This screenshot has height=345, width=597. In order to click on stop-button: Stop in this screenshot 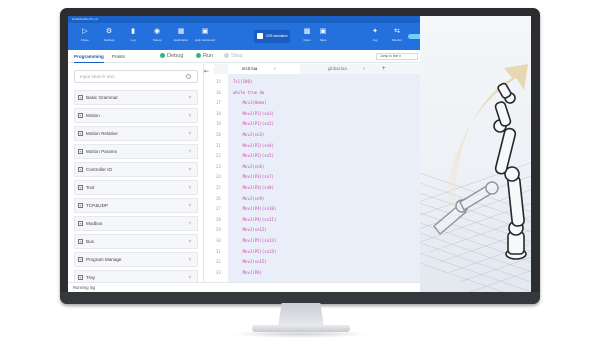, I will do `click(233, 56)`.